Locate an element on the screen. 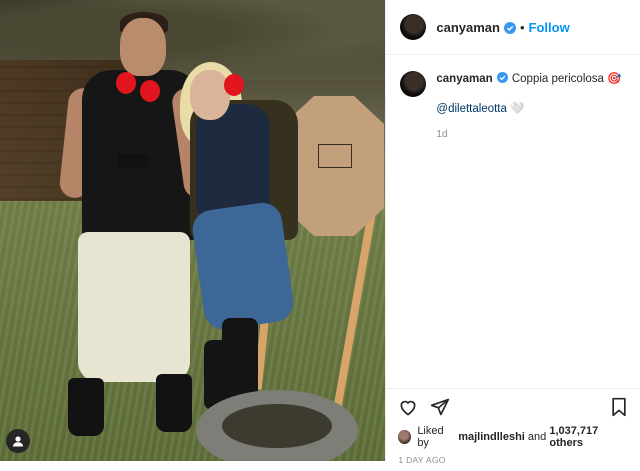 The image size is (640, 471). liked-by-user: majlindlleshi is located at coordinates (491, 437).